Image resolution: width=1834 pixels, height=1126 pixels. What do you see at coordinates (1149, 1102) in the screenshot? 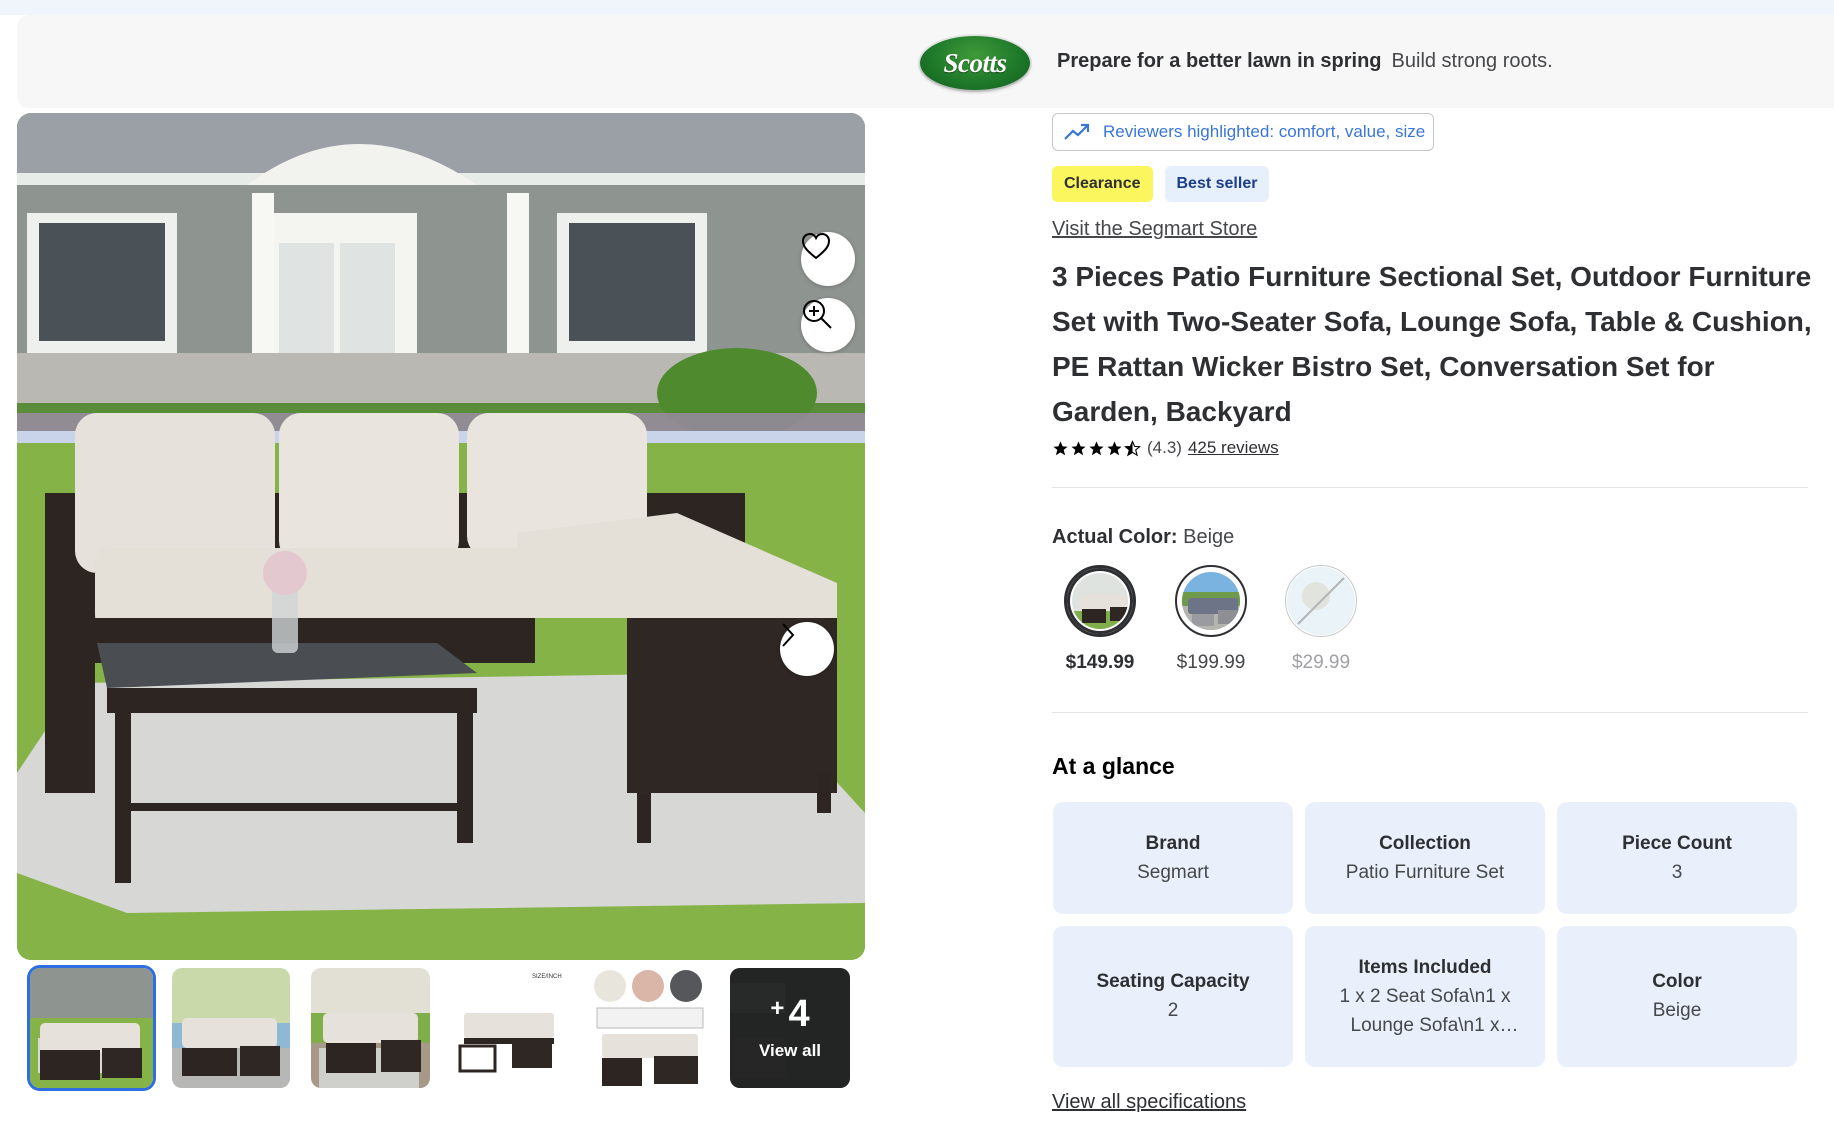
I see `view-all-specifications-link: View all specifications` at bounding box center [1149, 1102].